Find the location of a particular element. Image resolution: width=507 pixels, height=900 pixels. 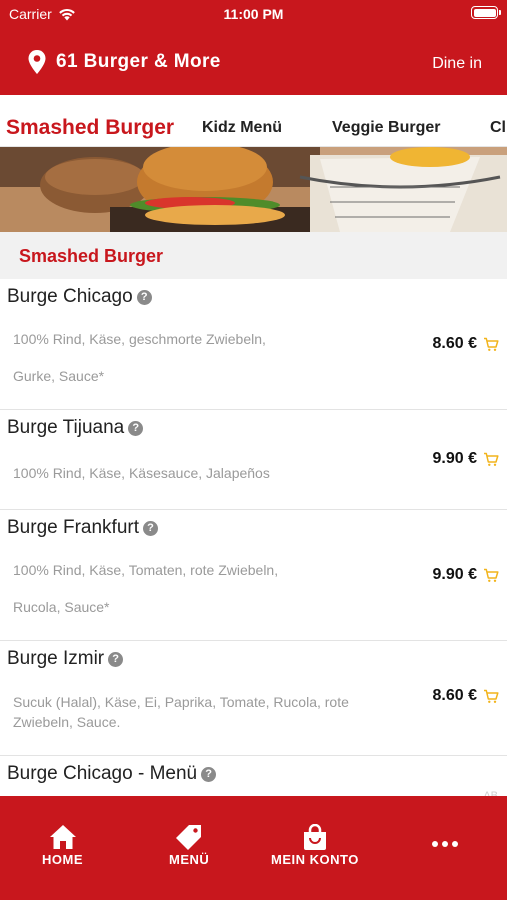

menu-item-description-2: Rucola, Sauce* is located at coordinates (61, 607).